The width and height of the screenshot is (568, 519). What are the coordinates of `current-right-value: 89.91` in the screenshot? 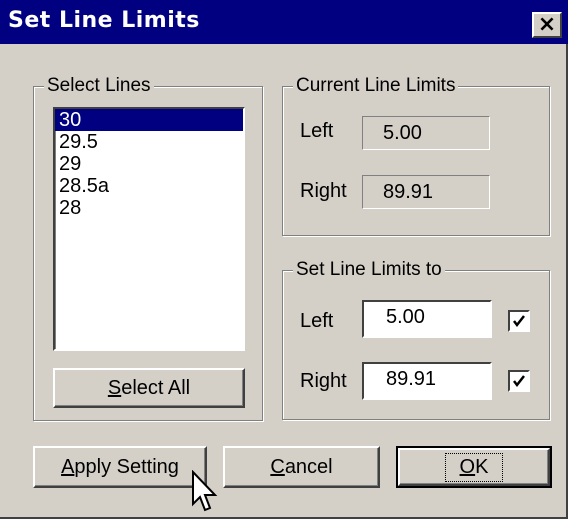 It's located at (426, 192).